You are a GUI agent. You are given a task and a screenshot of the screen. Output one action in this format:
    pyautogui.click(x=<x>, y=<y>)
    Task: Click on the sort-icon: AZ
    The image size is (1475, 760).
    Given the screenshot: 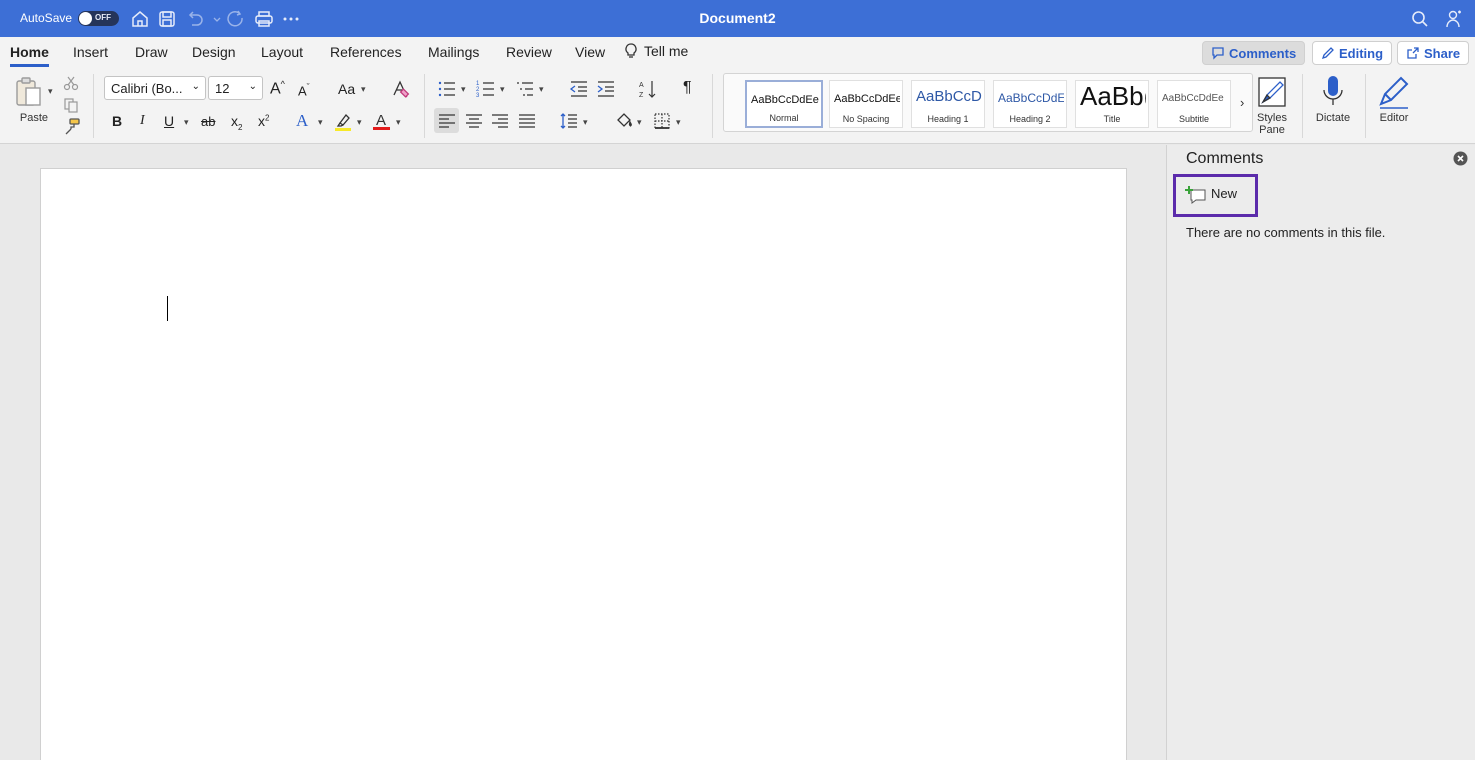 What is the action you would take?
    pyautogui.click(x=648, y=89)
    